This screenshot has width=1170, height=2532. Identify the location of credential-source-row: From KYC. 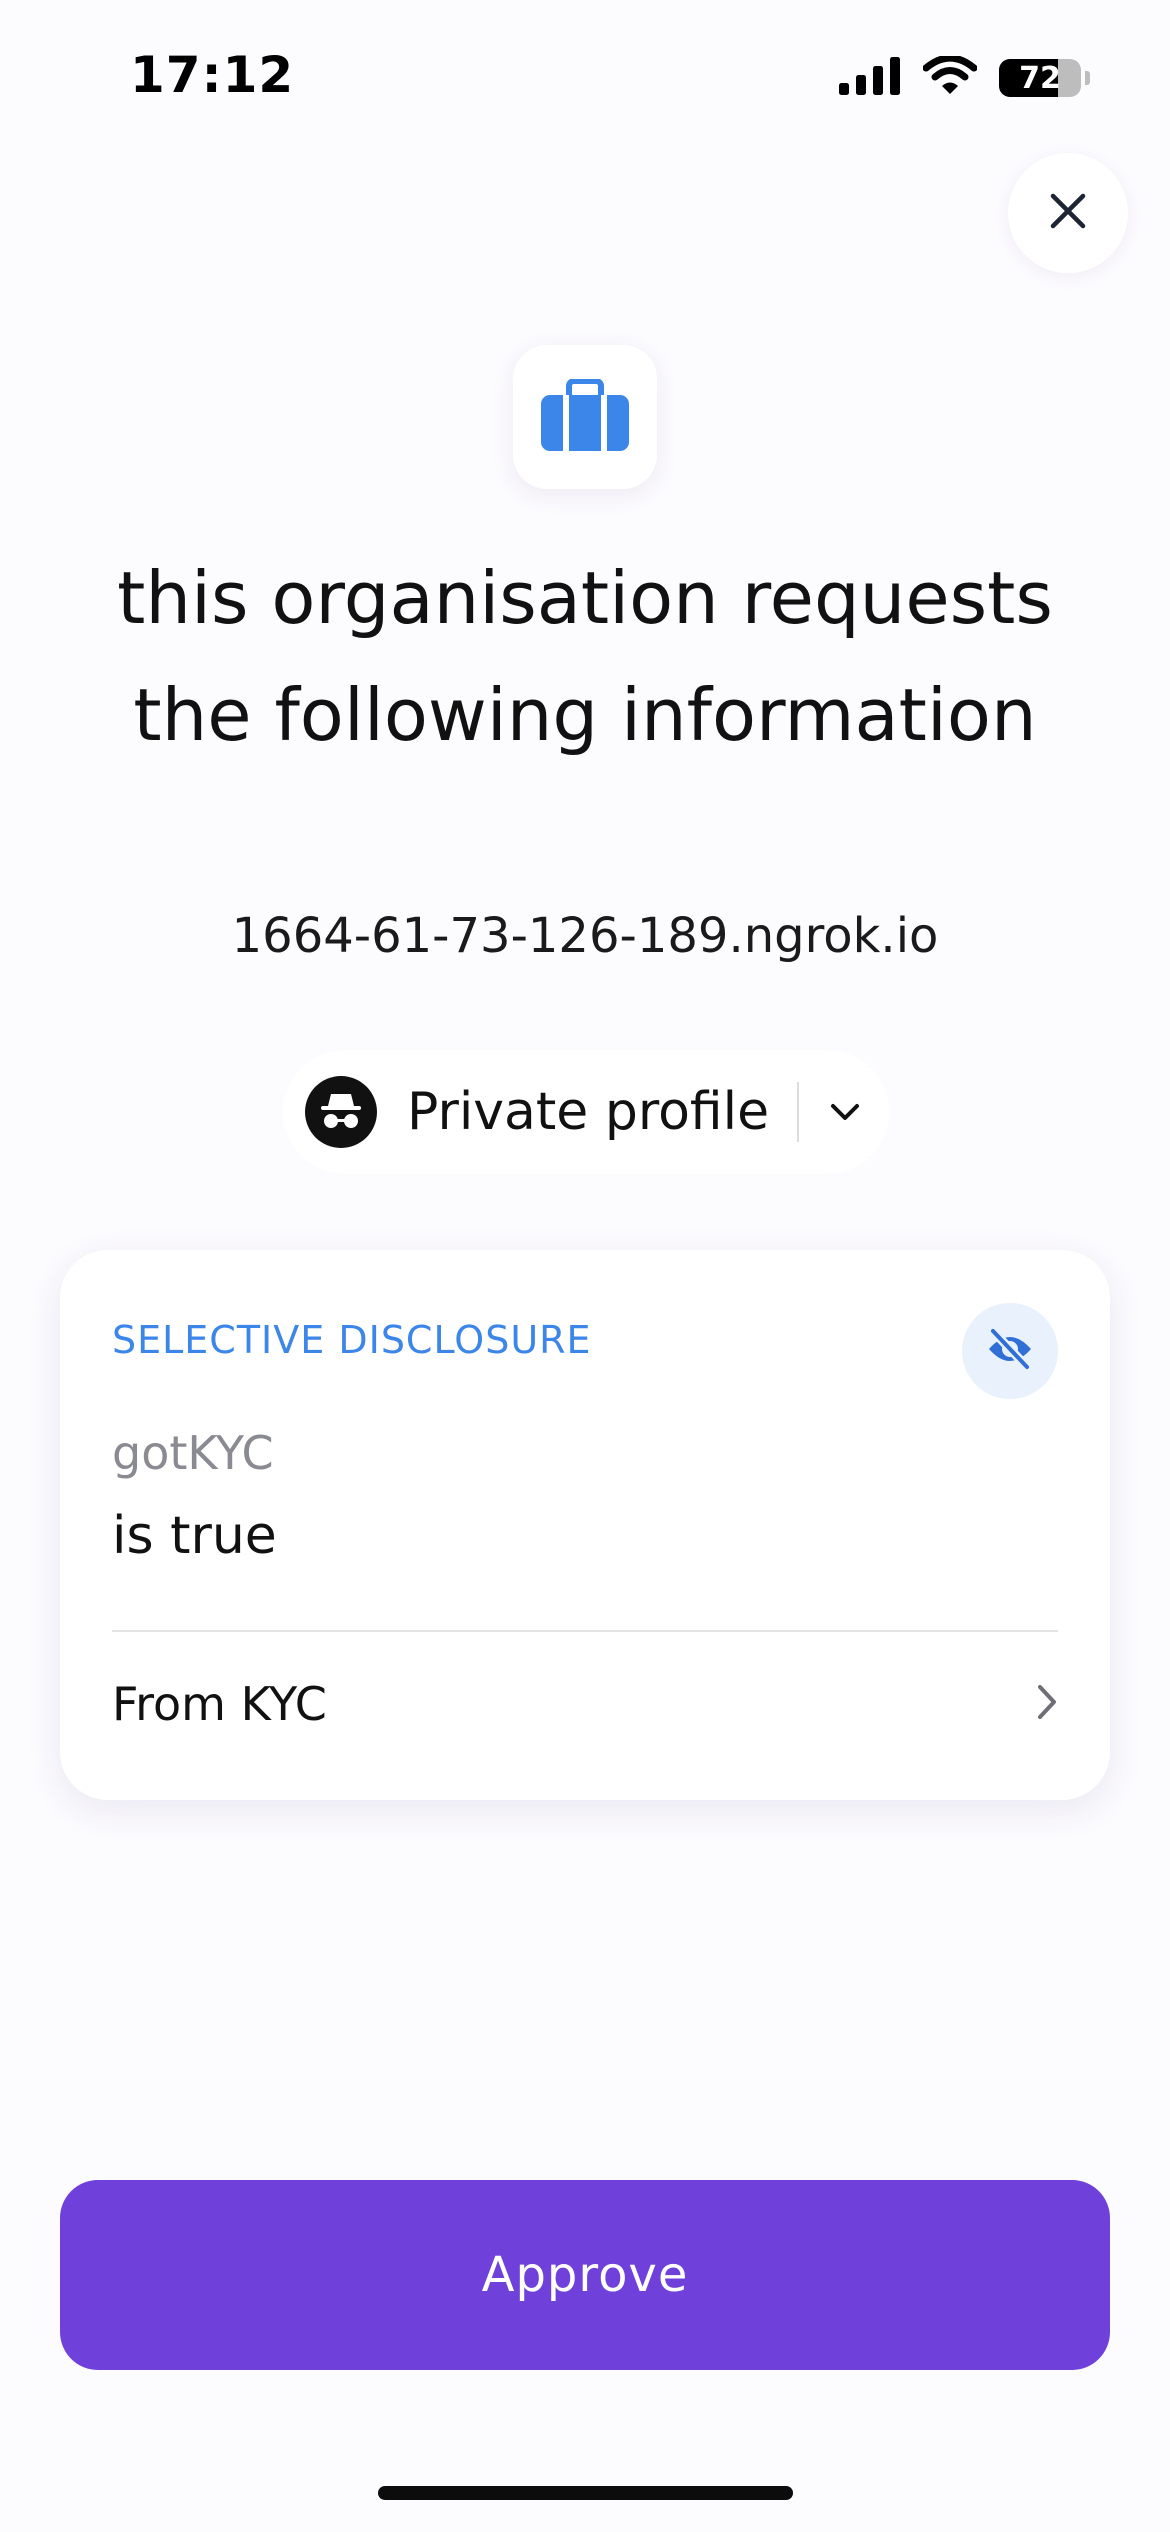
(585, 1704).